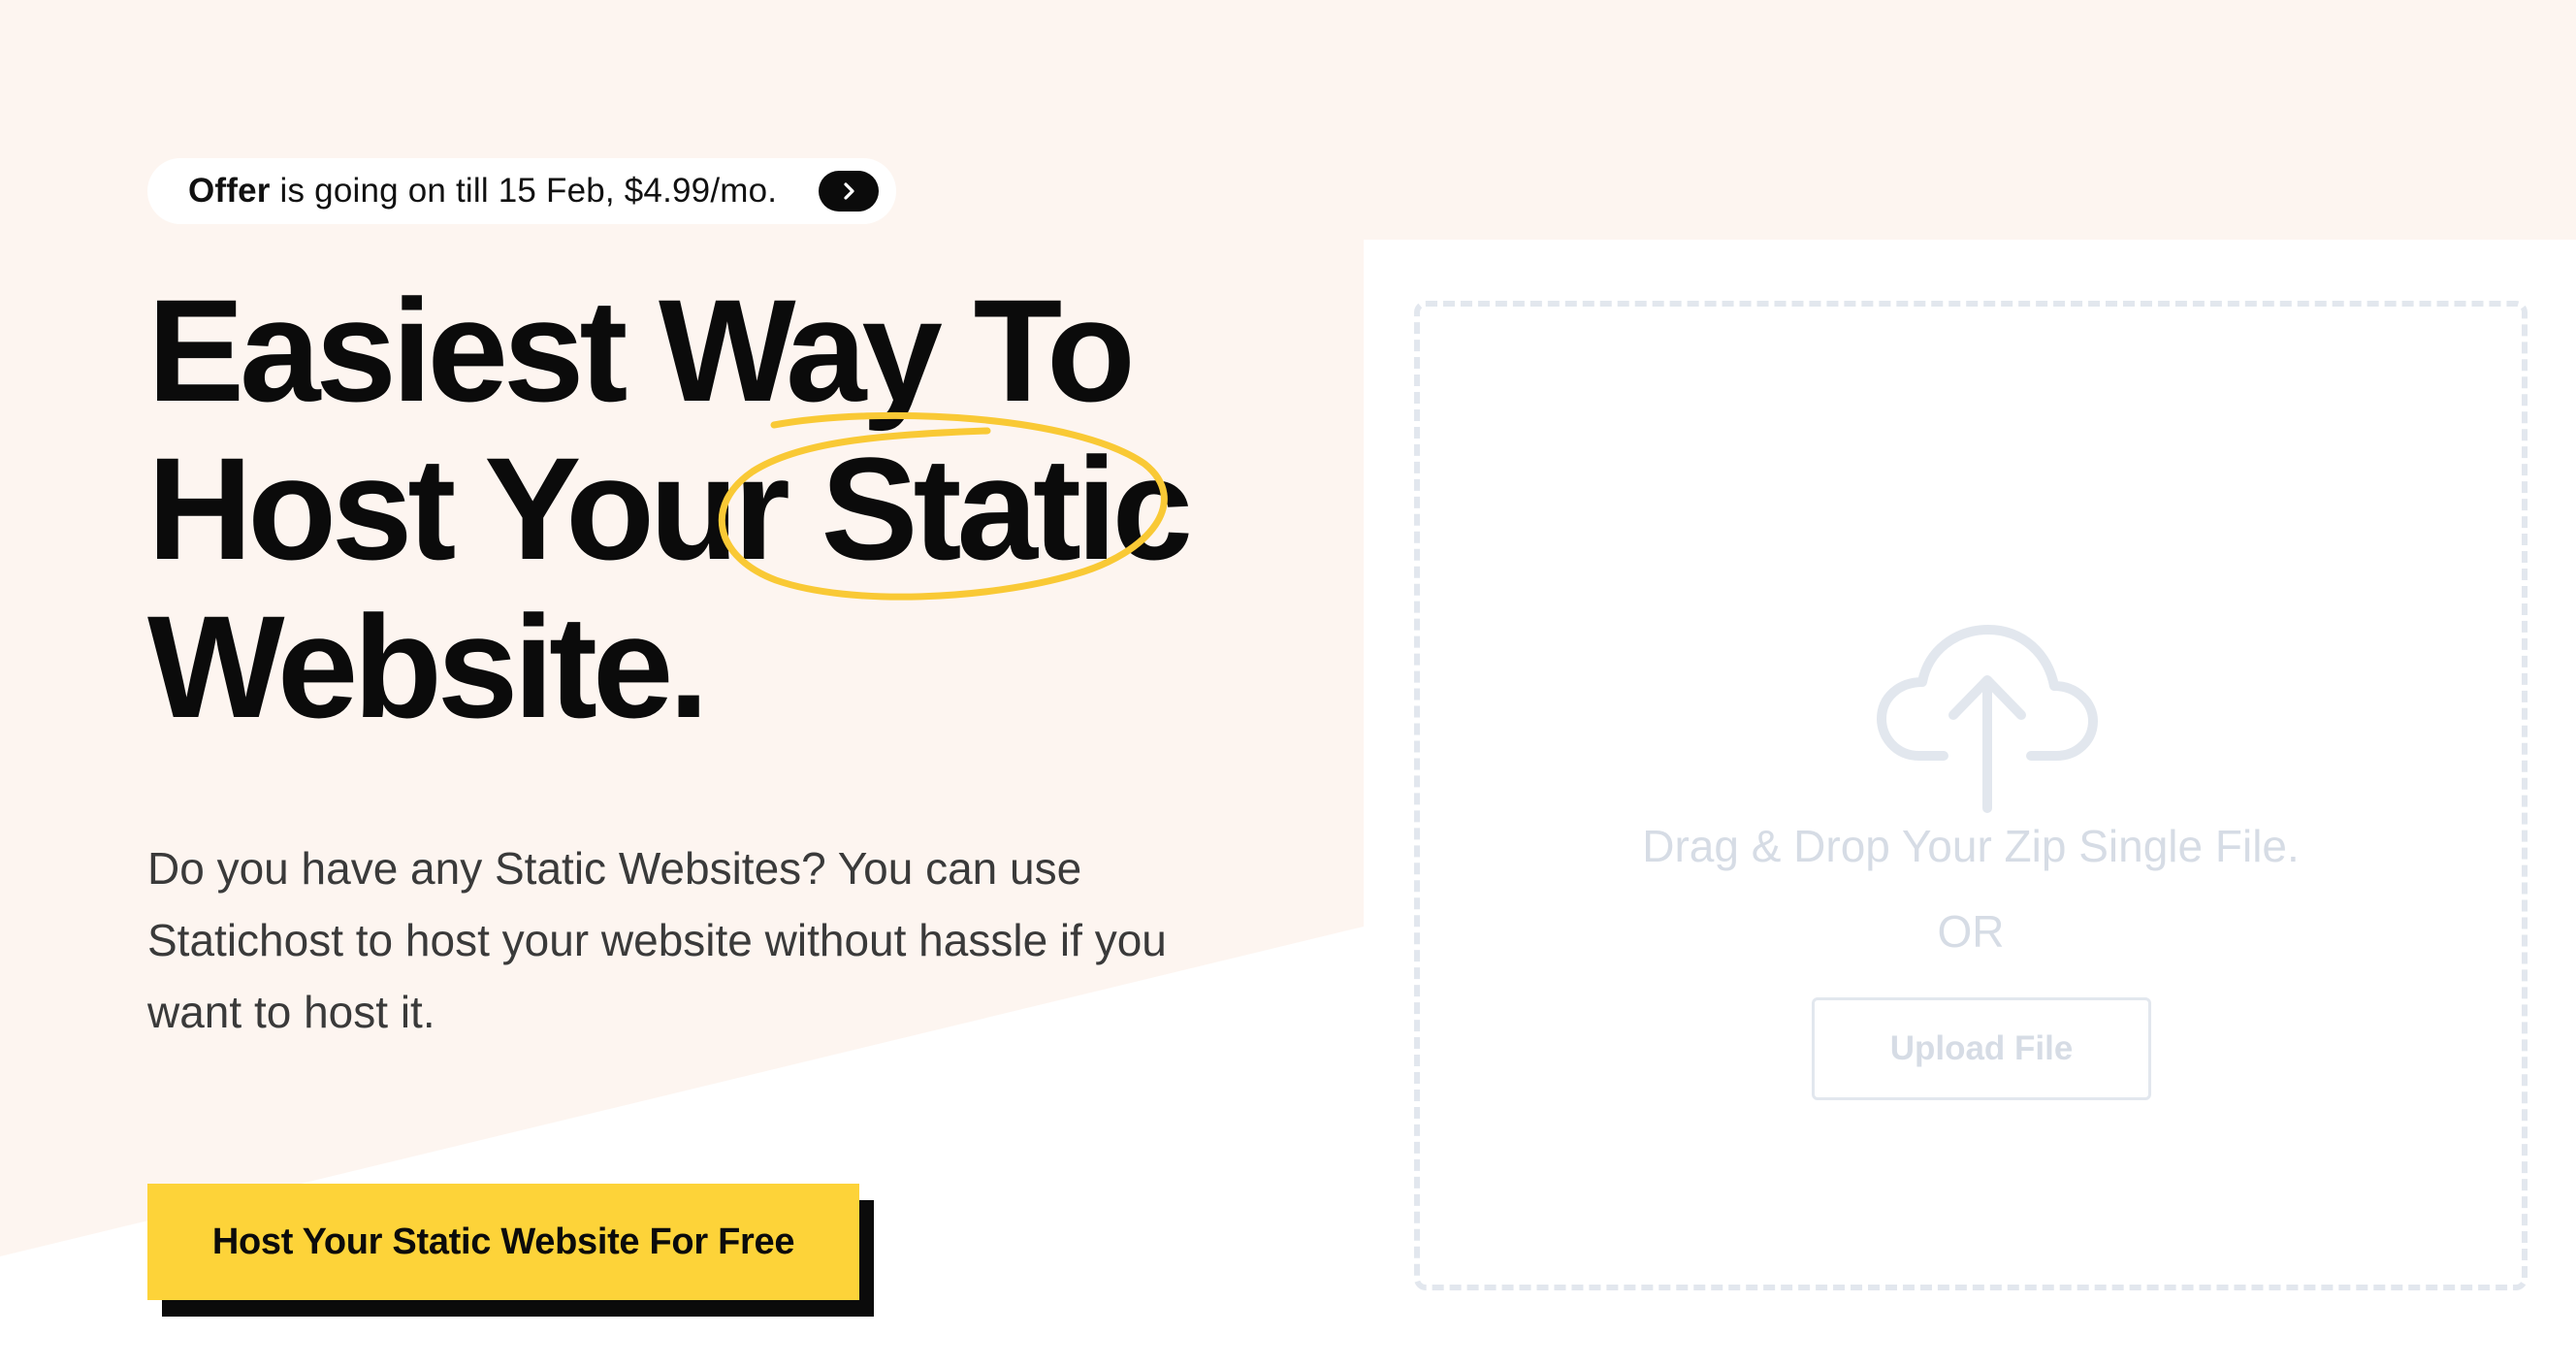 The height and width of the screenshot is (1368, 2576). I want to click on or-separator: OR, so click(1971, 931).